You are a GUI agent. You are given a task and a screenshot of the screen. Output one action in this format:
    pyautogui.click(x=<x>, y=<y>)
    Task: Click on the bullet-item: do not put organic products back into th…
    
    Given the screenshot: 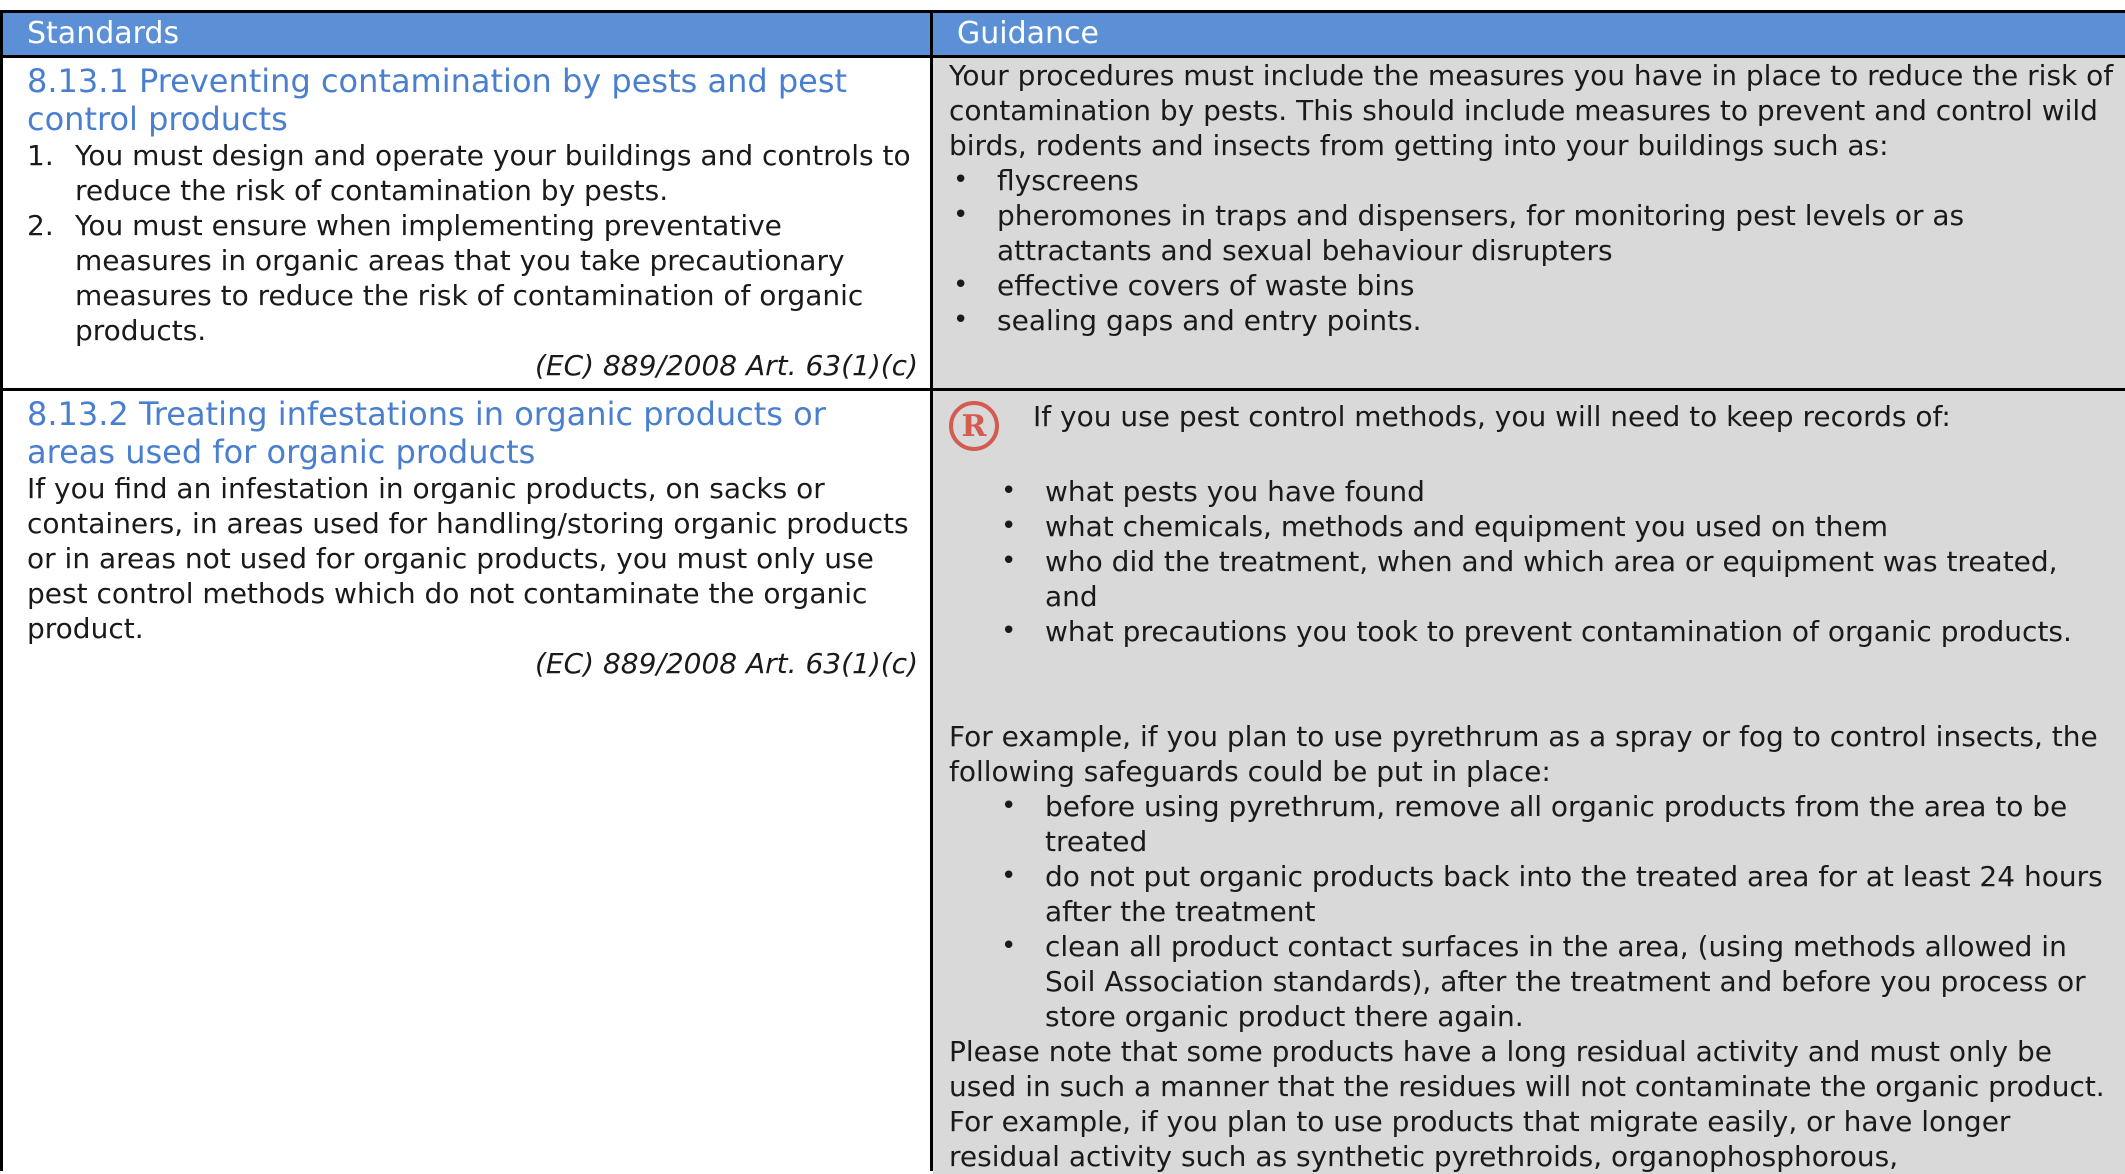 What is the action you would take?
    pyautogui.click(x=1532, y=894)
    